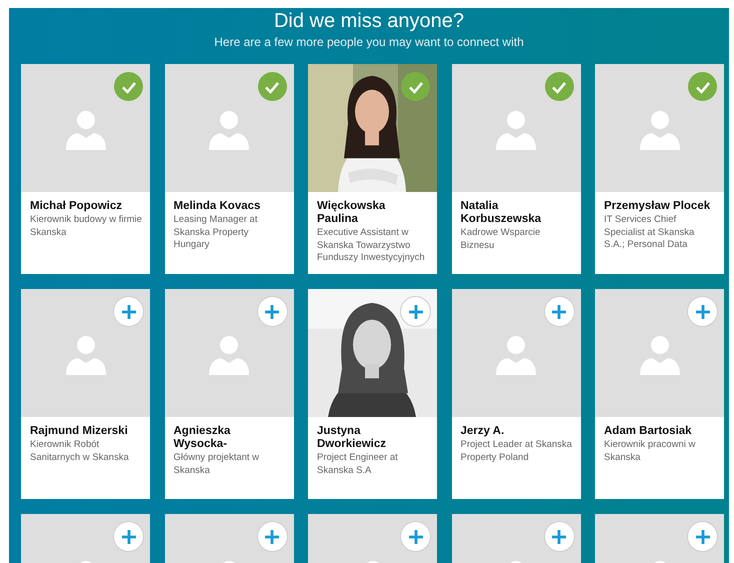 The width and height of the screenshot is (734, 563). What do you see at coordinates (352, 438) in the screenshot?
I see `person-name: Justyna Dworkiewicz` at bounding box center [352, 438].